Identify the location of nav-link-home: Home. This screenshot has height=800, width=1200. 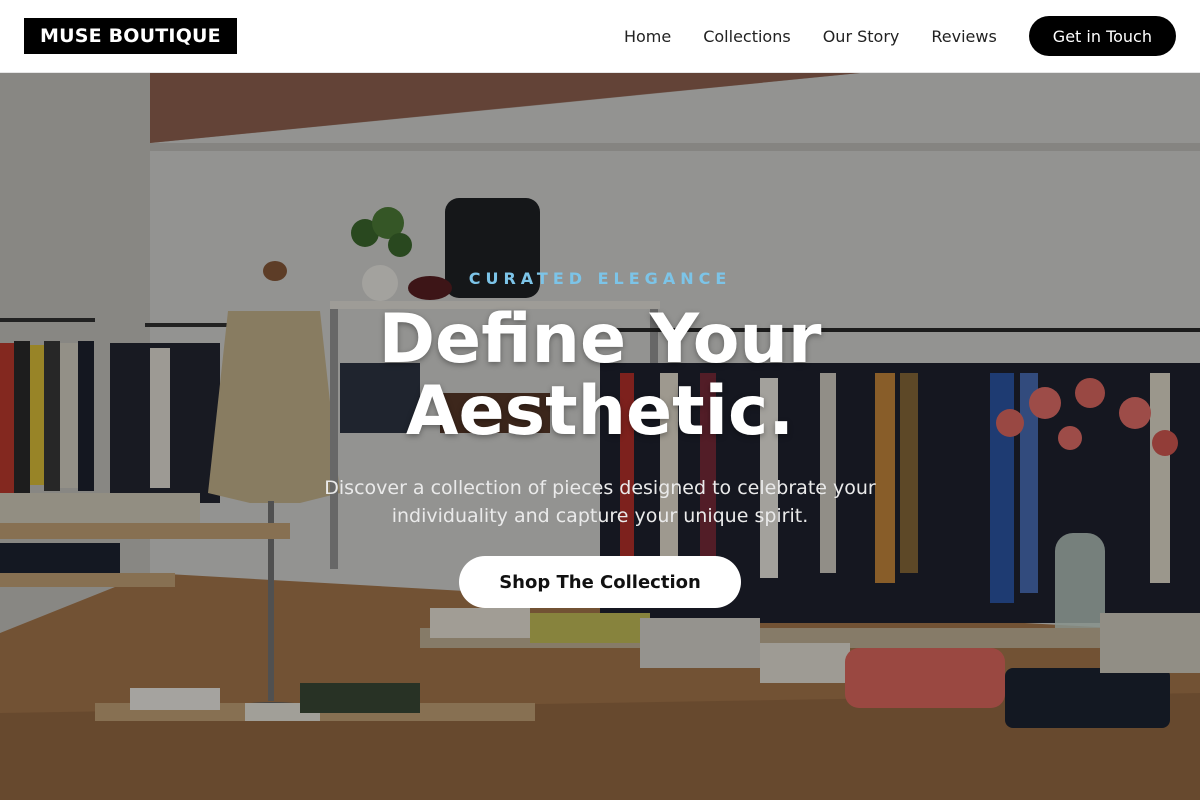
(647, 36).